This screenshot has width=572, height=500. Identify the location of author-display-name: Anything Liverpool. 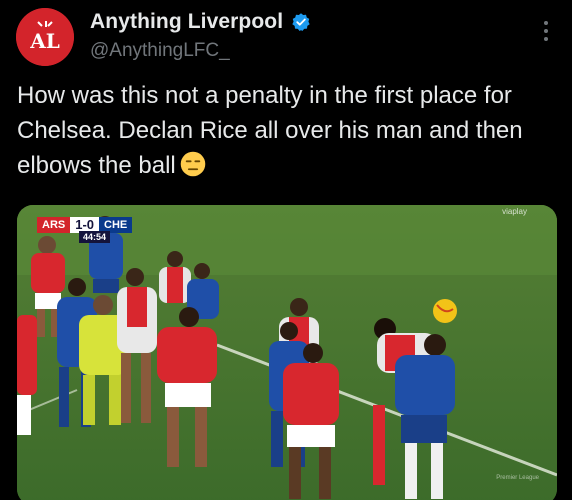
(186, 22).